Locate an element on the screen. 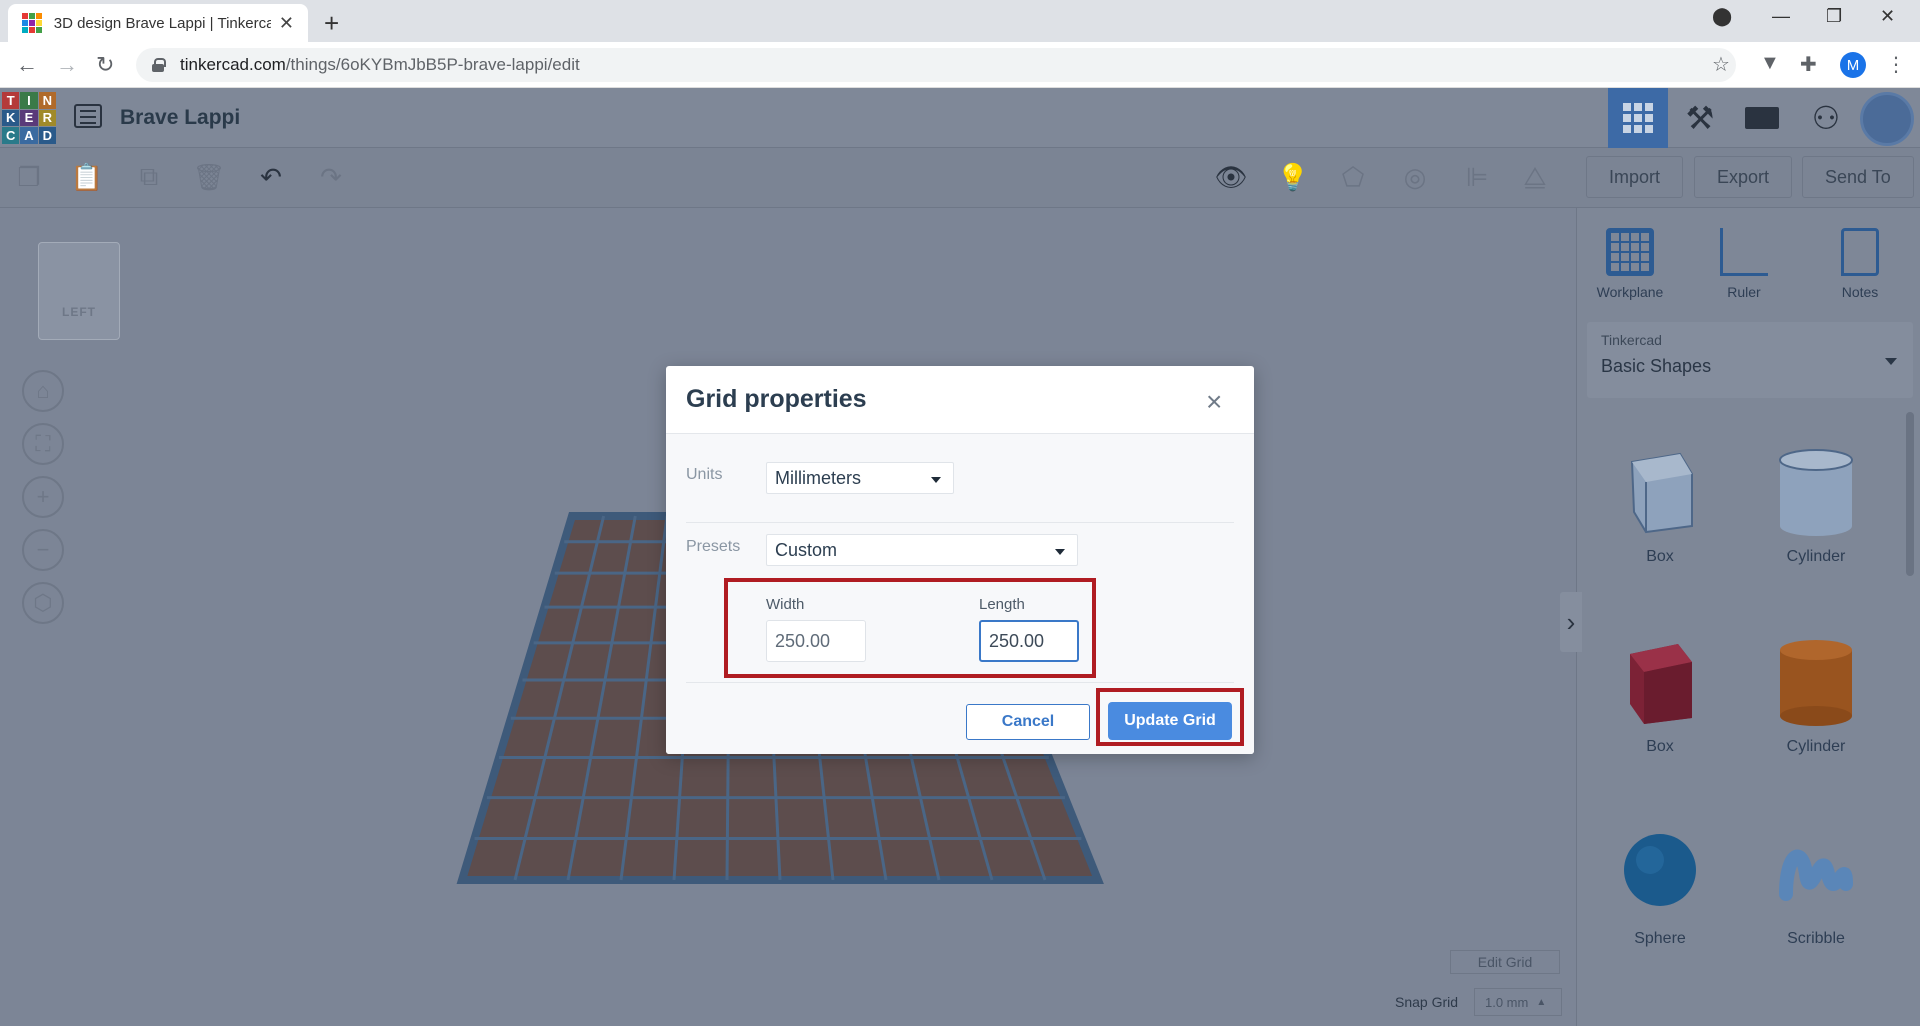 This screenshot has width=1920, height=1026. shape-box: Box is located at coordinates (1660, 694).